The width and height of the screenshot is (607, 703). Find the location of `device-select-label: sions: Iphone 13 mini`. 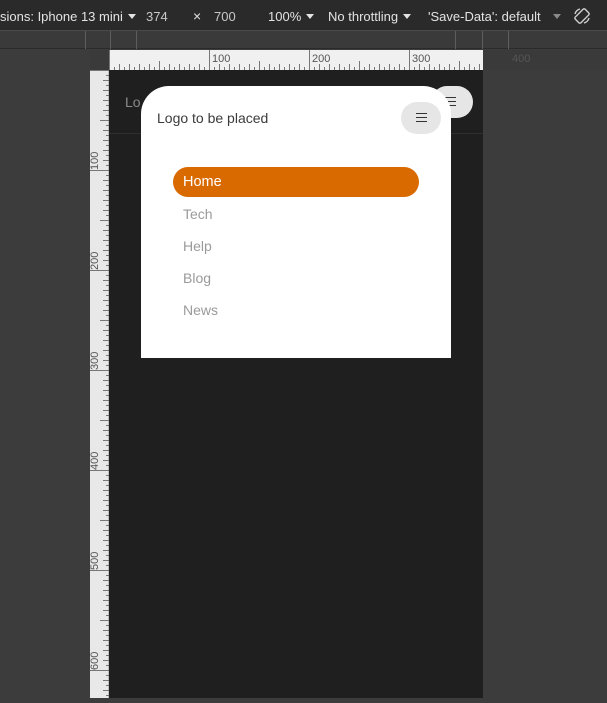

device-select-label: sions: Iphone 13 mini is located at coordinates (61, 16).